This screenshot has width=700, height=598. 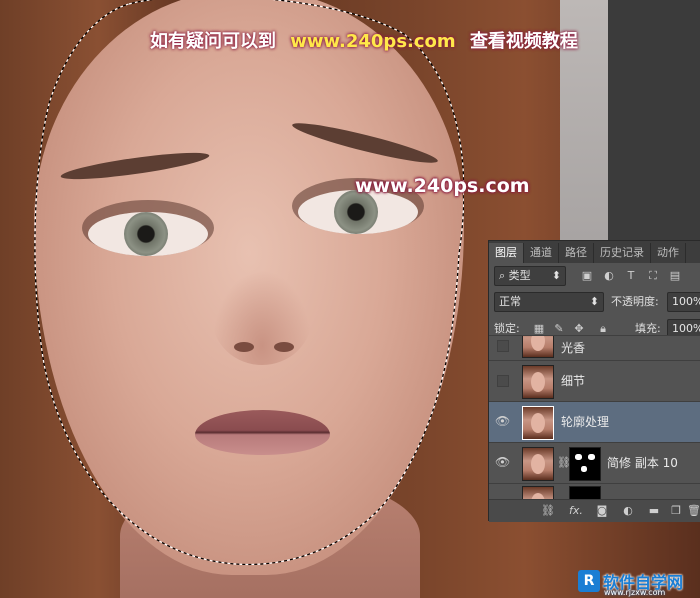 I want to click on site-logo-mark: R, so click(x=589, y=581).